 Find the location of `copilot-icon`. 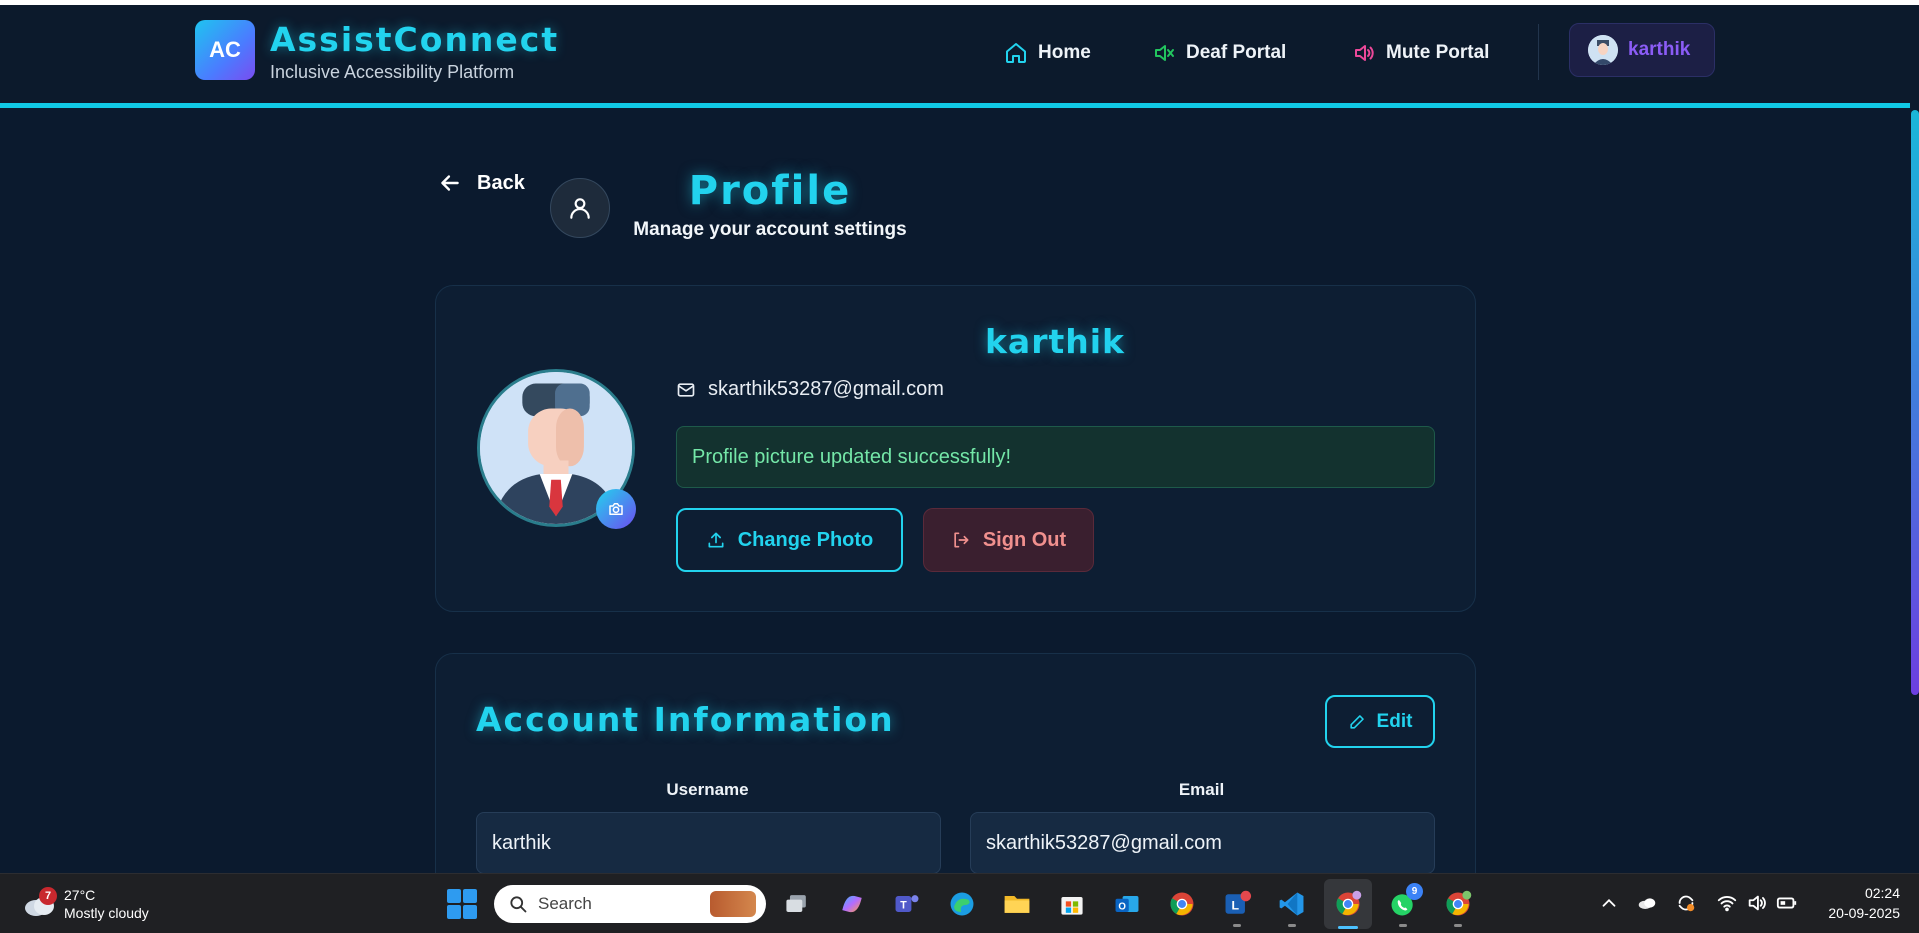

copilot-icon is located at coordinates (852, 904).